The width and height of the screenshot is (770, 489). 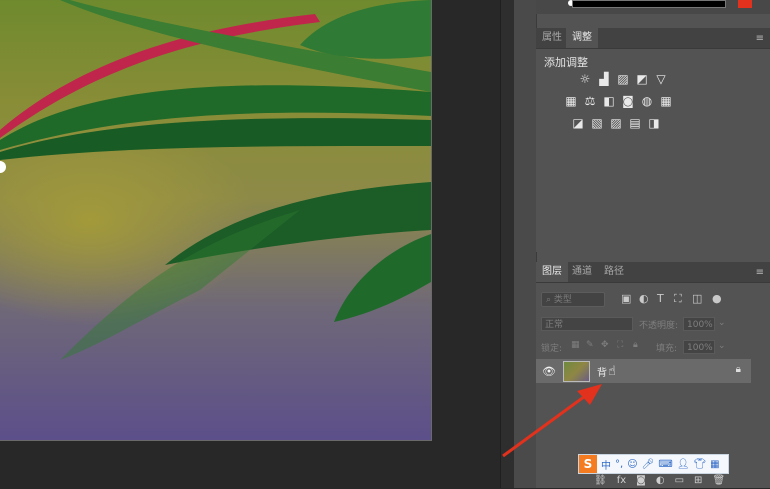 I want to click on adjustments-tabs: 属性 调整 ≡, so click(x=653, y=38).